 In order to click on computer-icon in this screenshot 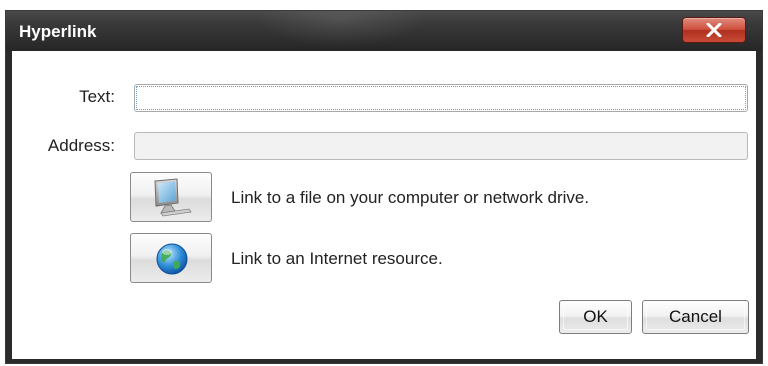, I will do `click(173, 197)`.